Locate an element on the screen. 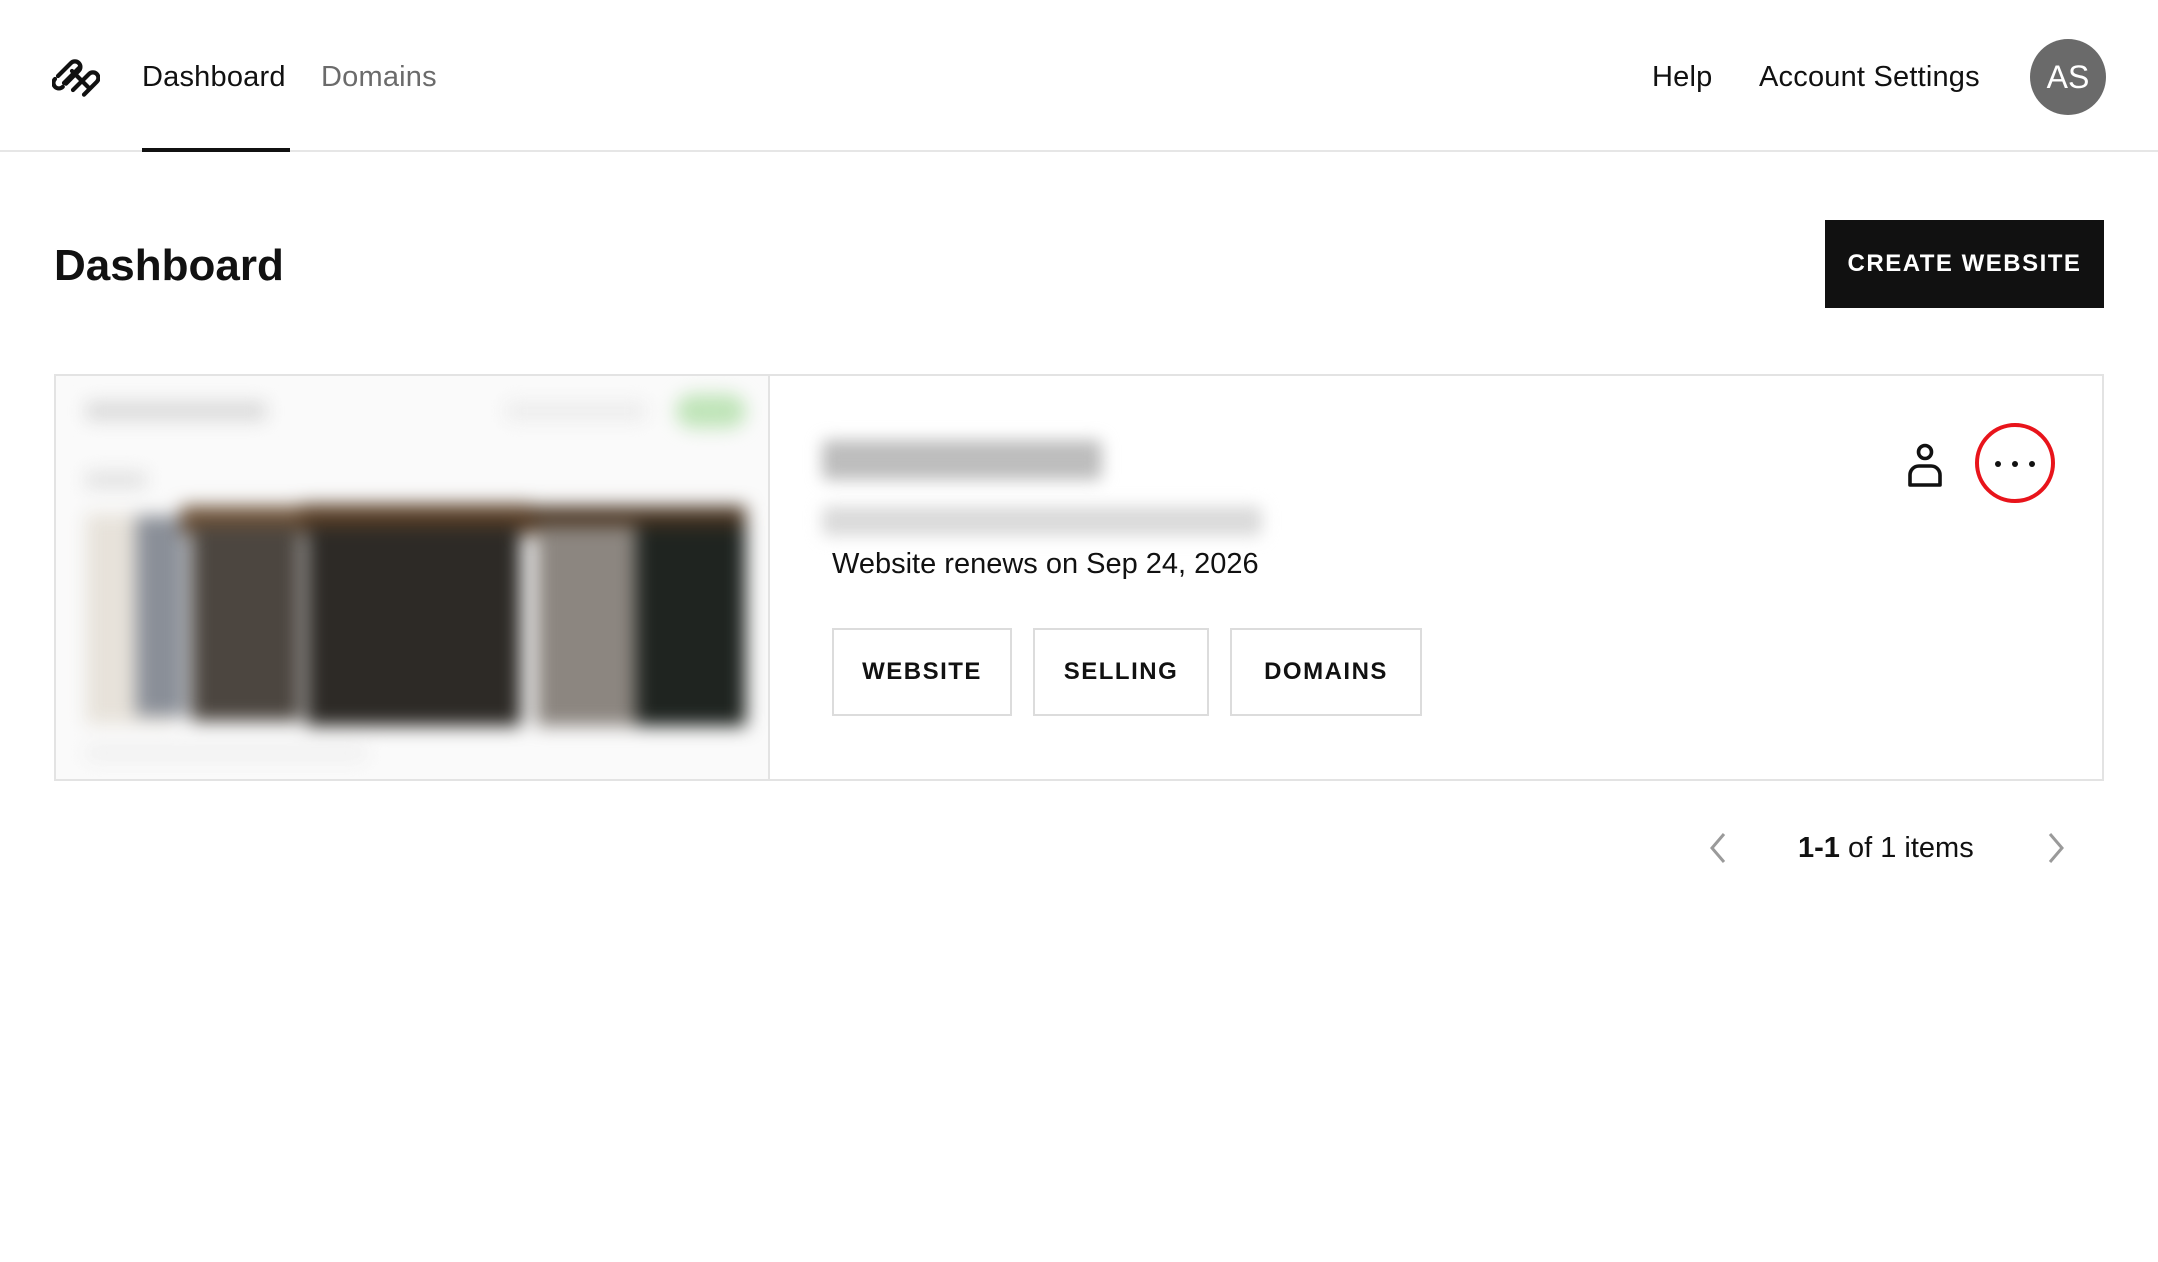 The width and height of the screenshot is (2158, 1262). pagination-range: 1-1 is located at coordinates (1819, 848).